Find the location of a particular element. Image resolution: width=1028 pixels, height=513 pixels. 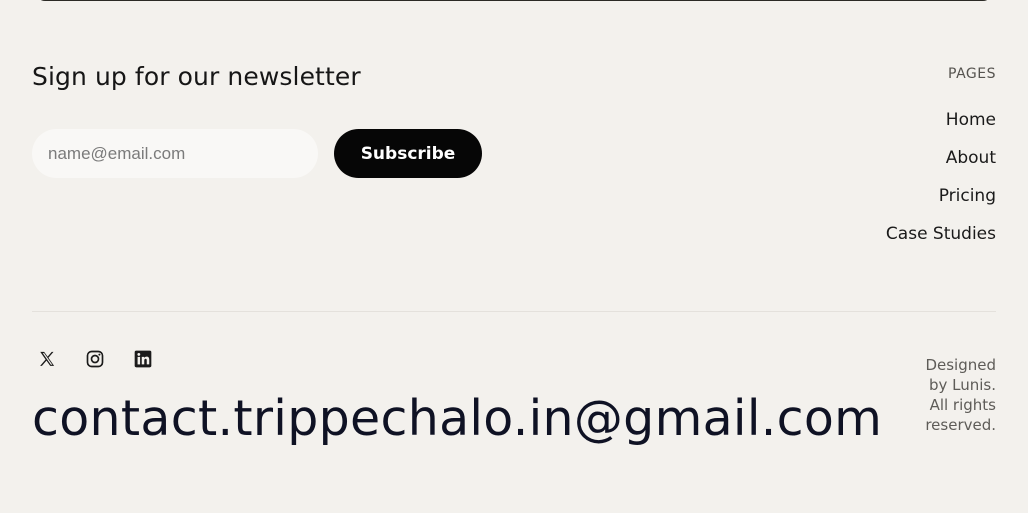

nav-link-home: Home is located at coordinates (971, 125).